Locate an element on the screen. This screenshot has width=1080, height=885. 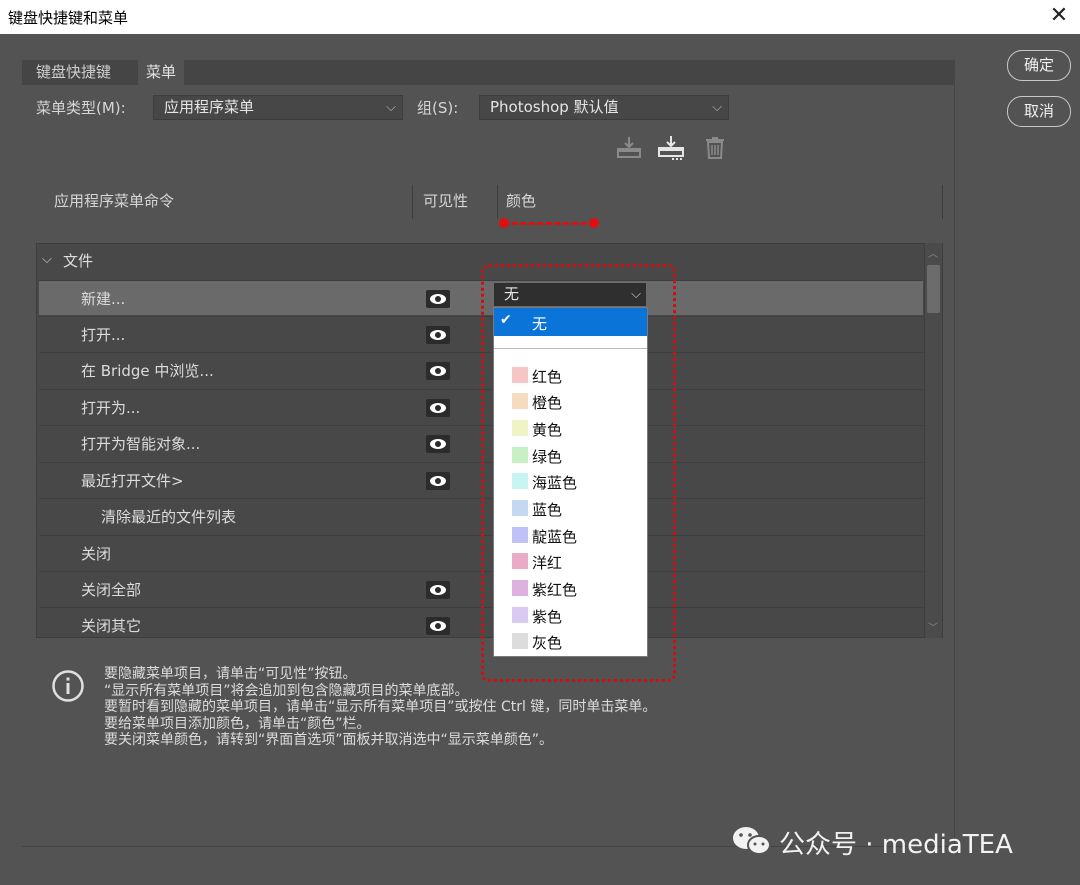
group-select: Photoshop 默认值 ⌵ is located at coordinates (604, 107).